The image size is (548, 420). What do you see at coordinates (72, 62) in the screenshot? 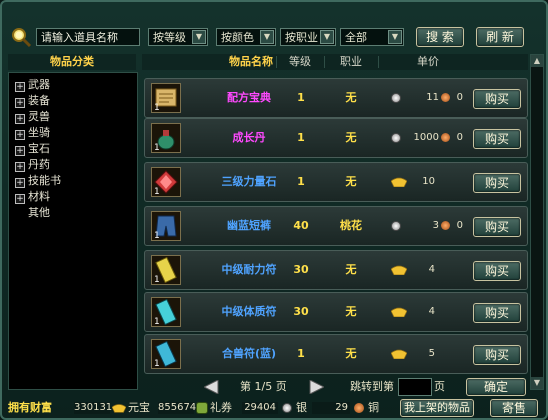
I see `category-header: 物品分类` at bounding box center [72, 62].